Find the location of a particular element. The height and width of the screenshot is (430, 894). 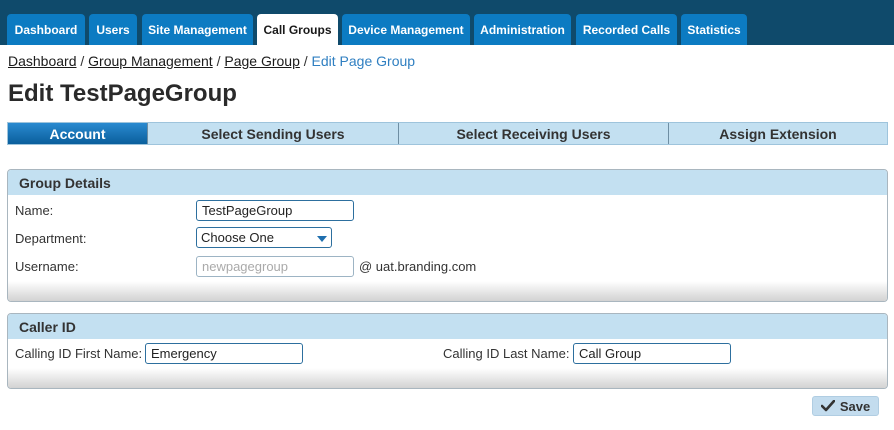

save-button: Save is located at coordinates (845, 406).